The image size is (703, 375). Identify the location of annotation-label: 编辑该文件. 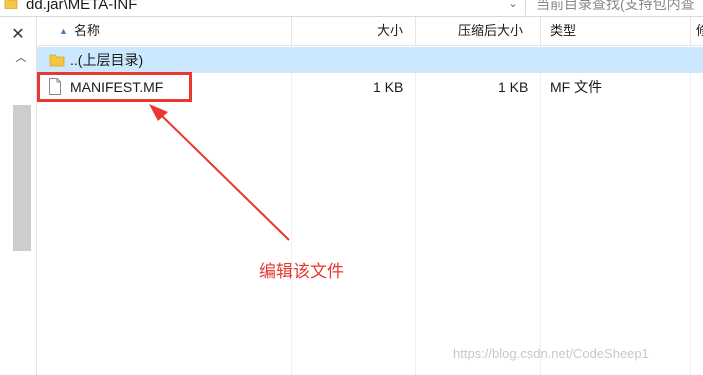
(301, 271).